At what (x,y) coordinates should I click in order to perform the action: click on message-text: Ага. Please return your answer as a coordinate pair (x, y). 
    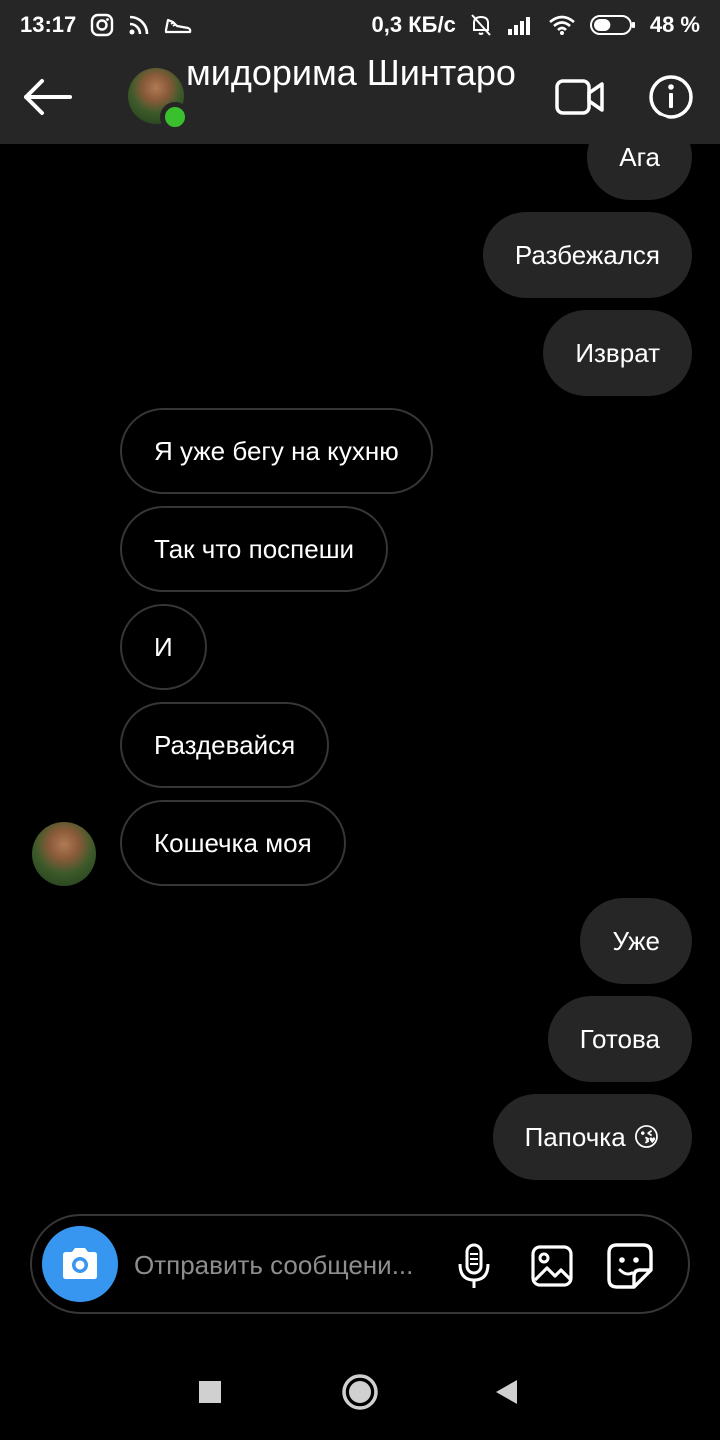
    Looking at the image, I should click on (639, 156).